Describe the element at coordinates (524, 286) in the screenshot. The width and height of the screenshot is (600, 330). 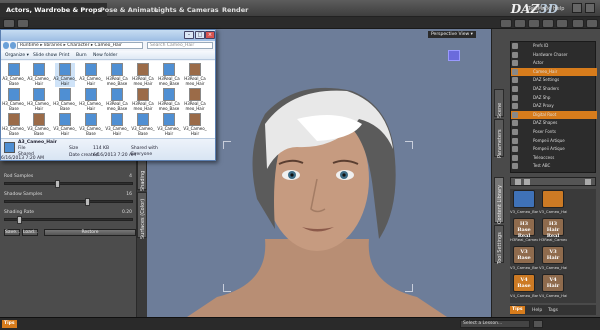
I see `content-tile: V4 BaseV4_Cameo_Base` at that location.